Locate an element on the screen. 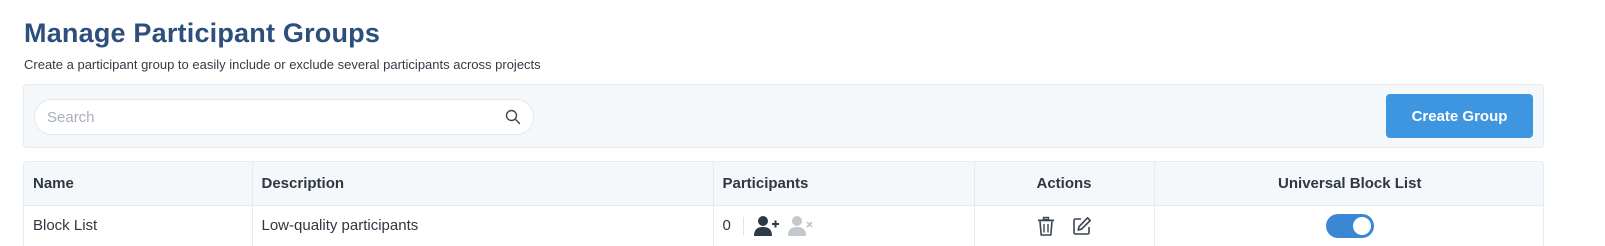 The image size is (1605, 246). search-icon is located at coordinates (513, 117).